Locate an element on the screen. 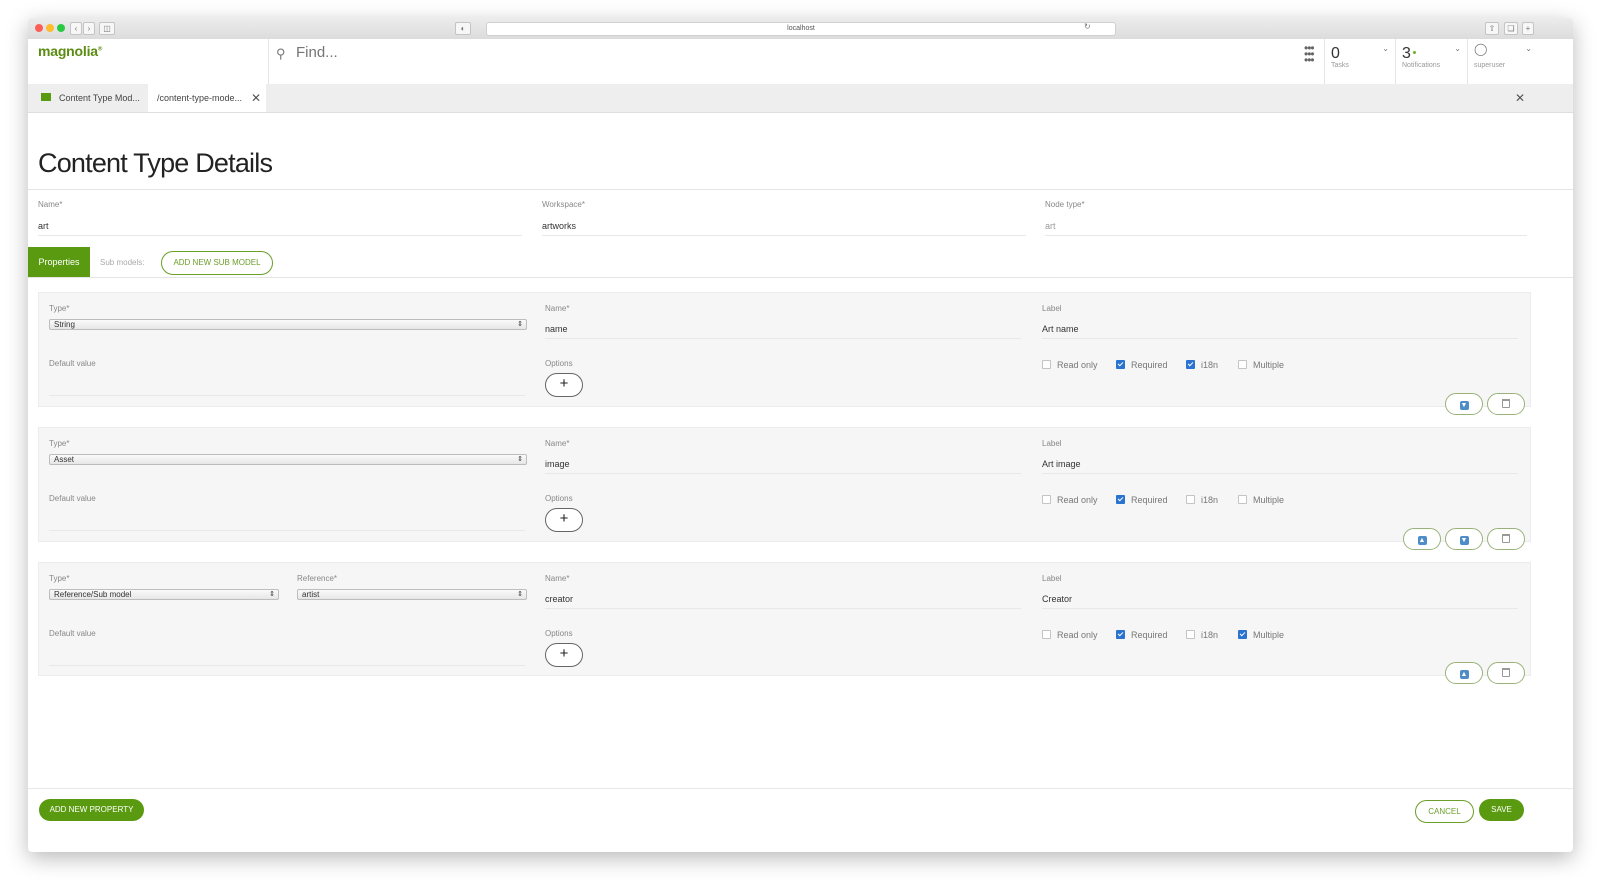 The height and width of the screenshot is (889, 1600). trash-icon is located at coordinates (1506, 538).